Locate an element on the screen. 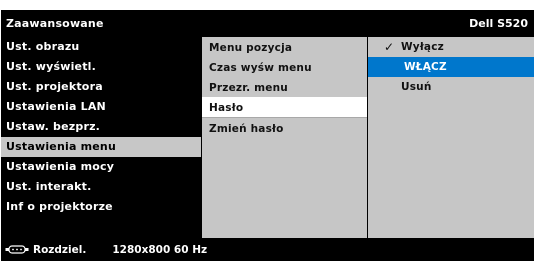  submenu-item-menu-position: Menu pozycja is located at coordinates (284, 47).